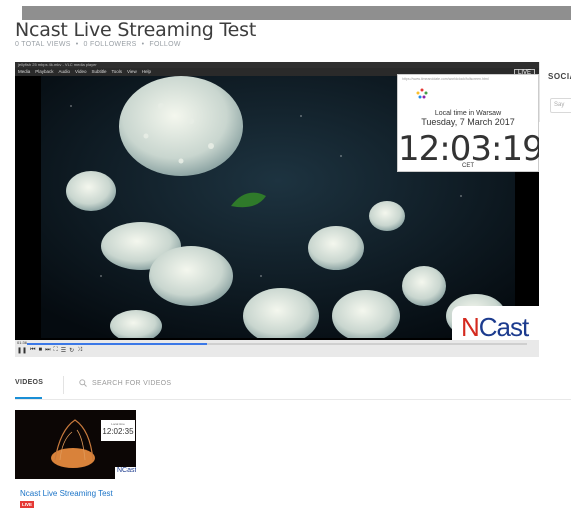  What do you see at coordinates (27, 504) in the screenshot?
I see `live-badge: LIVE` at bounding box center [27, 504].